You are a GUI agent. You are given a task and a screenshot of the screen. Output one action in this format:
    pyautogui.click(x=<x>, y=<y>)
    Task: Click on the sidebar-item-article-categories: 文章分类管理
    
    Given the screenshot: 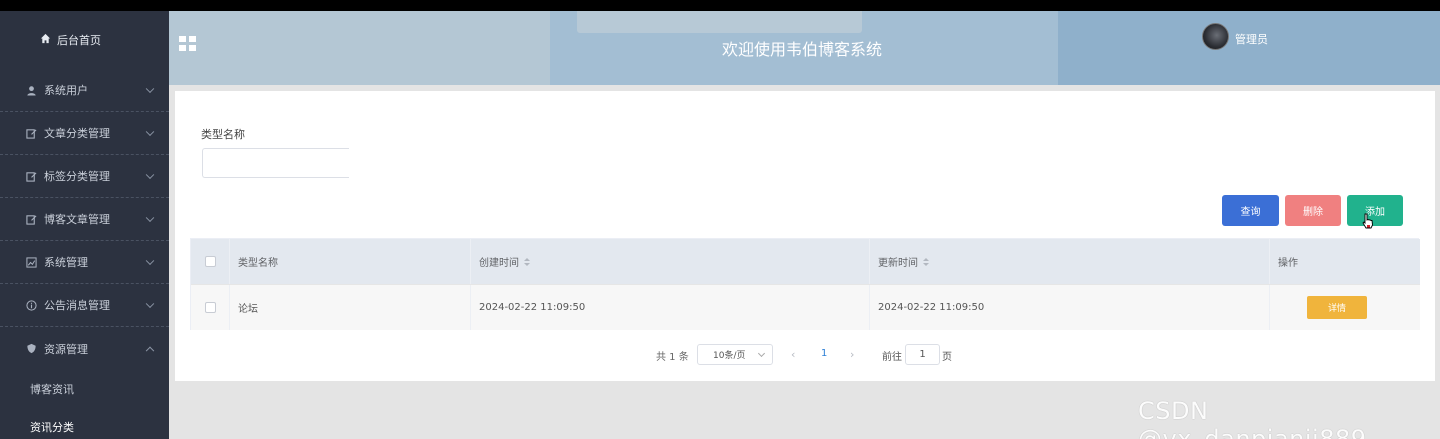 What is the action you would take?
    pyautogui.click(x=84, y=133)
    